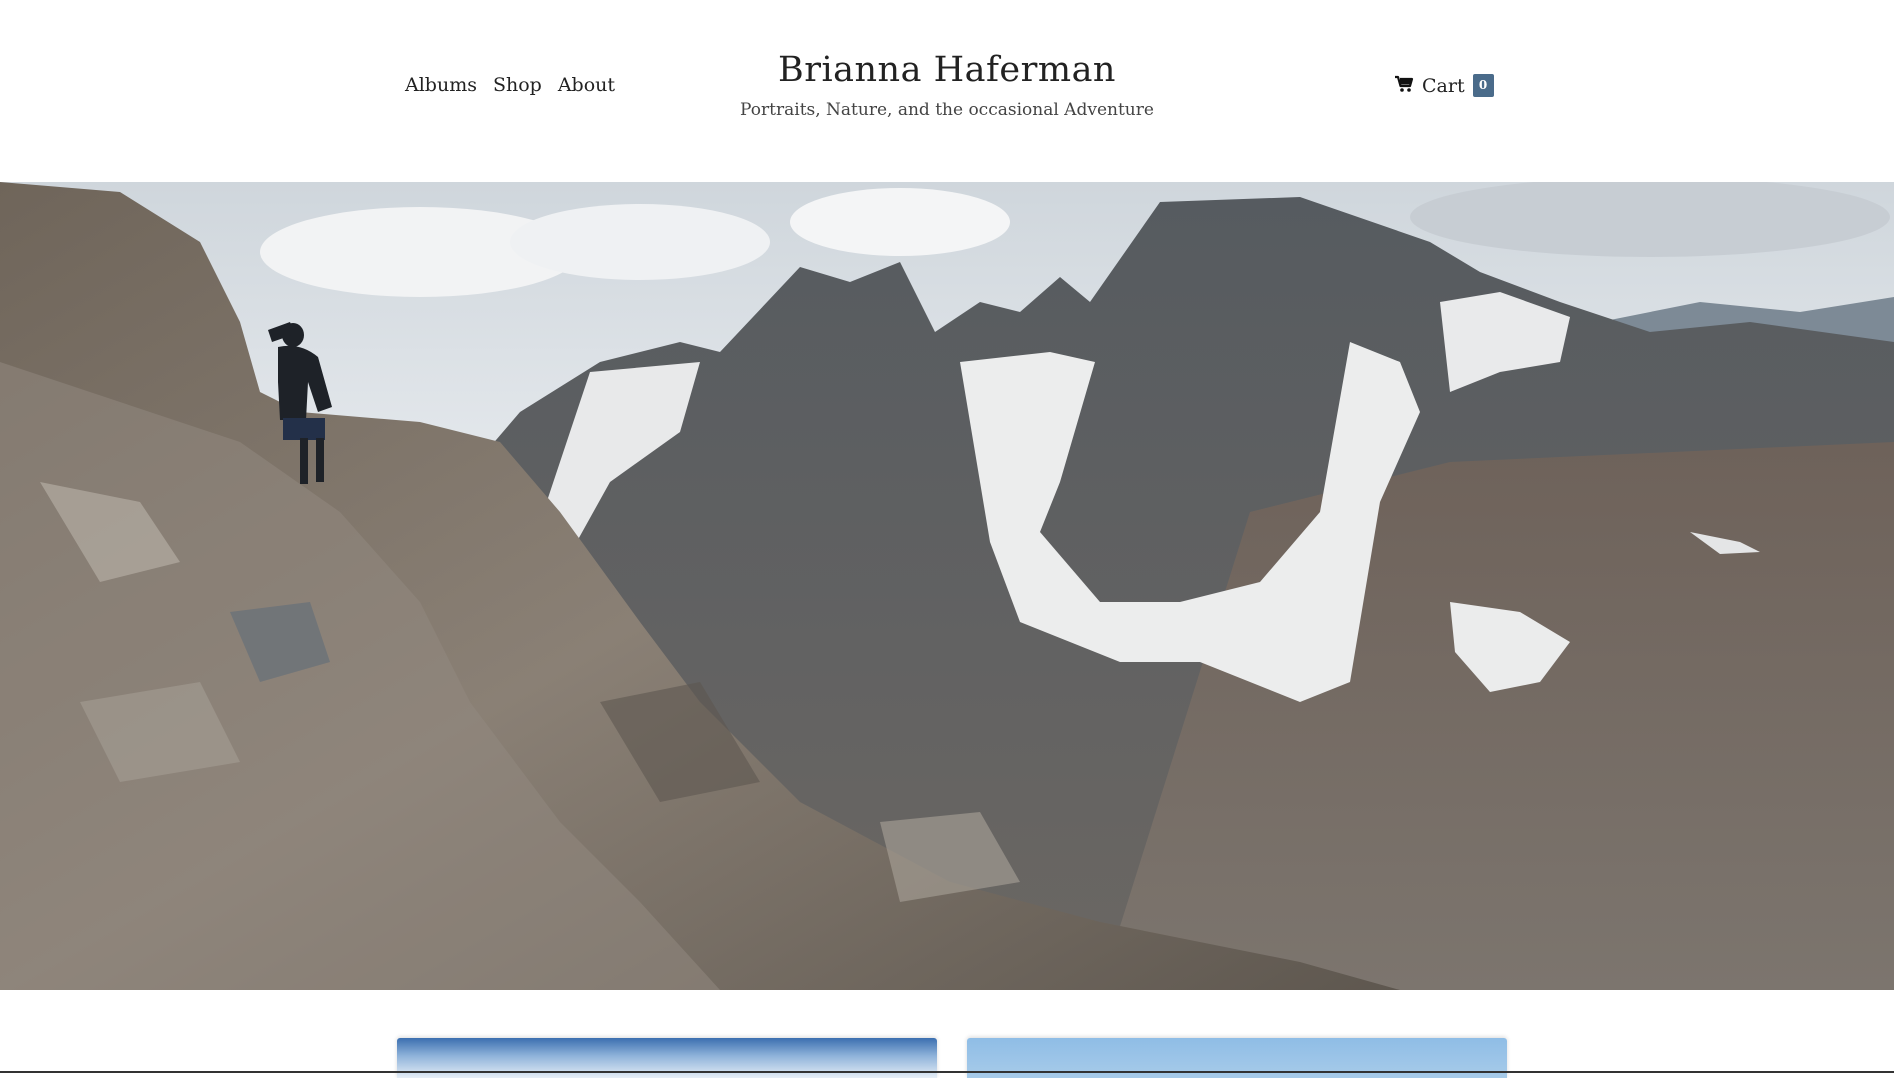  I want to click on shopping-cart-icon, so click(1404, 86).